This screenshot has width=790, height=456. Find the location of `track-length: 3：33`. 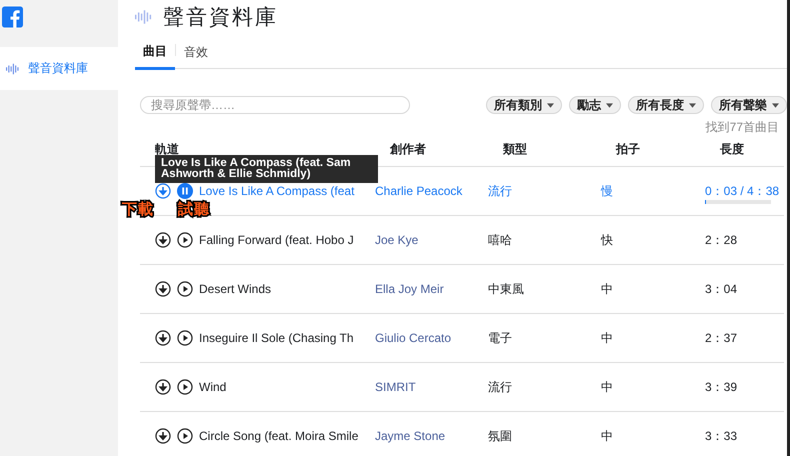

track-length: 3：33 is located at coordinates (721, 435).